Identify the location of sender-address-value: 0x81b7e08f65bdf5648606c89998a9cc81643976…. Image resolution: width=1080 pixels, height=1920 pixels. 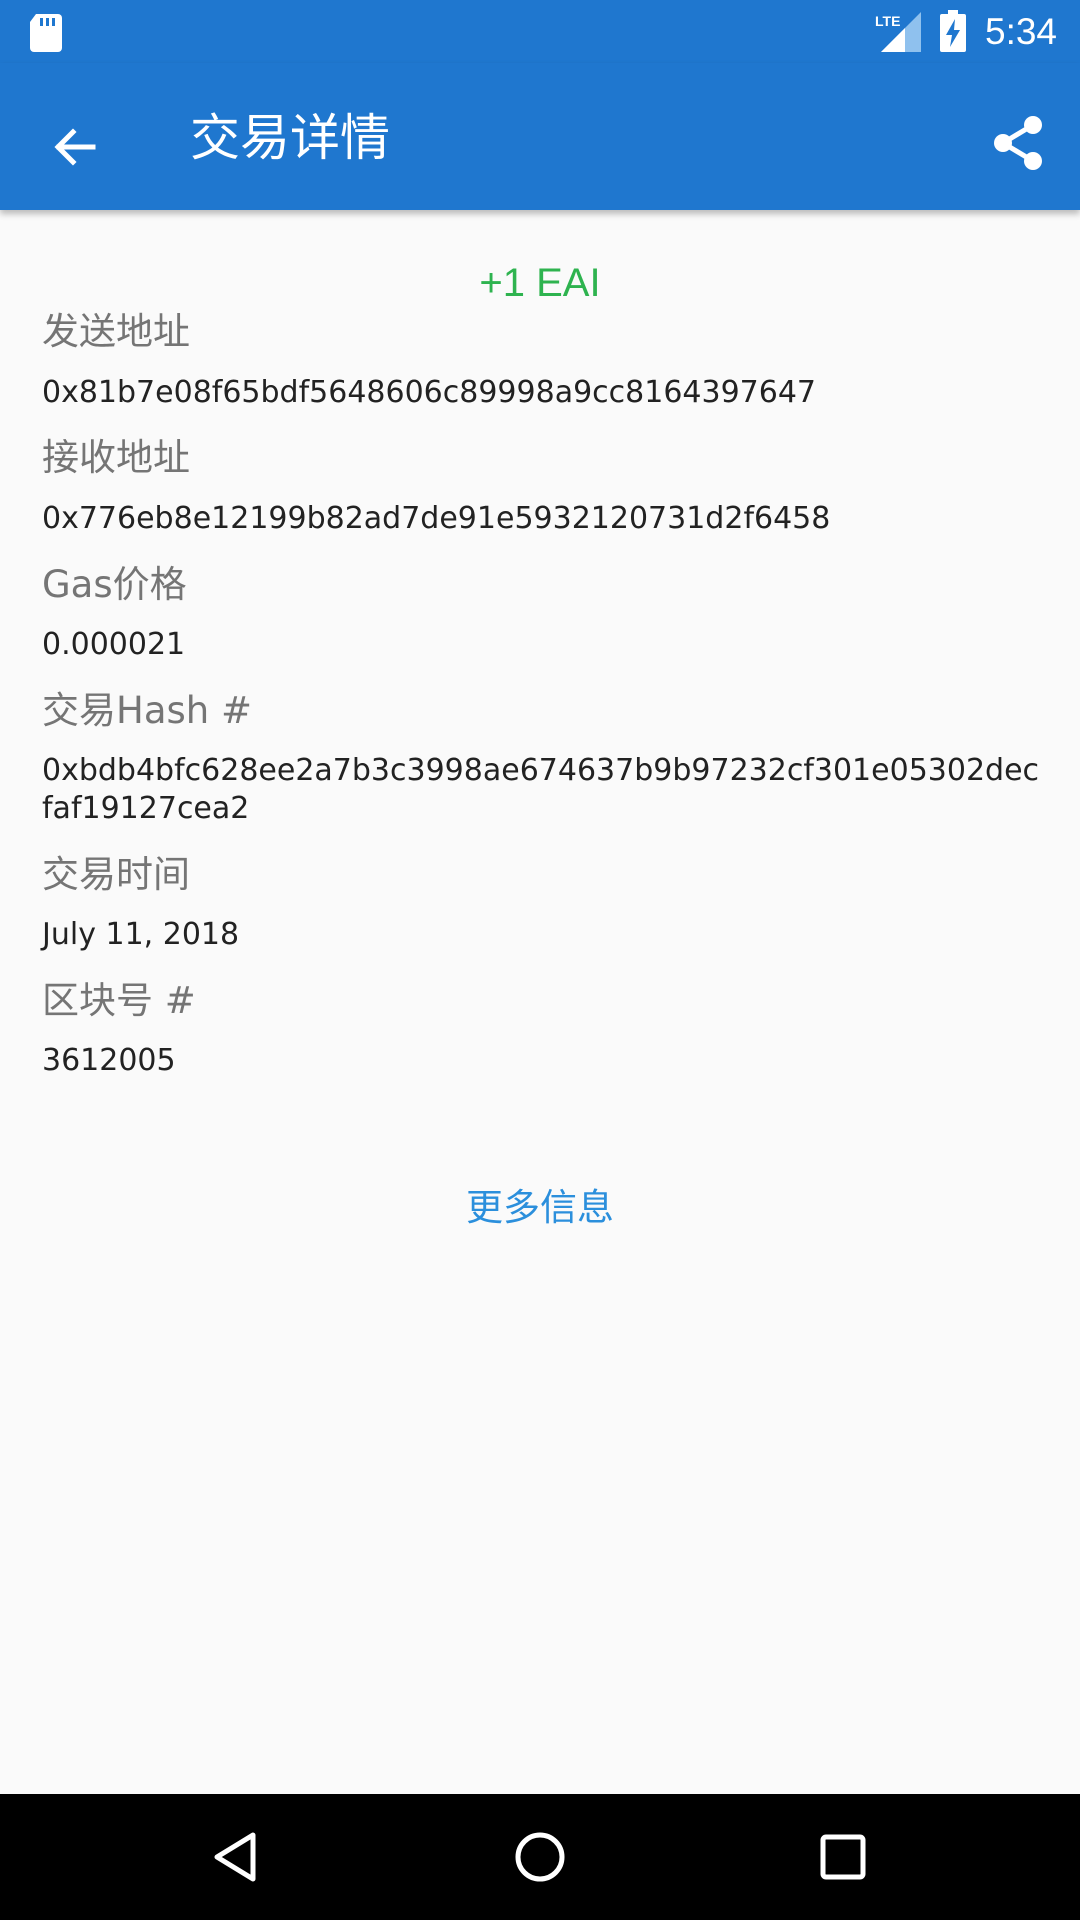
(429, 392).